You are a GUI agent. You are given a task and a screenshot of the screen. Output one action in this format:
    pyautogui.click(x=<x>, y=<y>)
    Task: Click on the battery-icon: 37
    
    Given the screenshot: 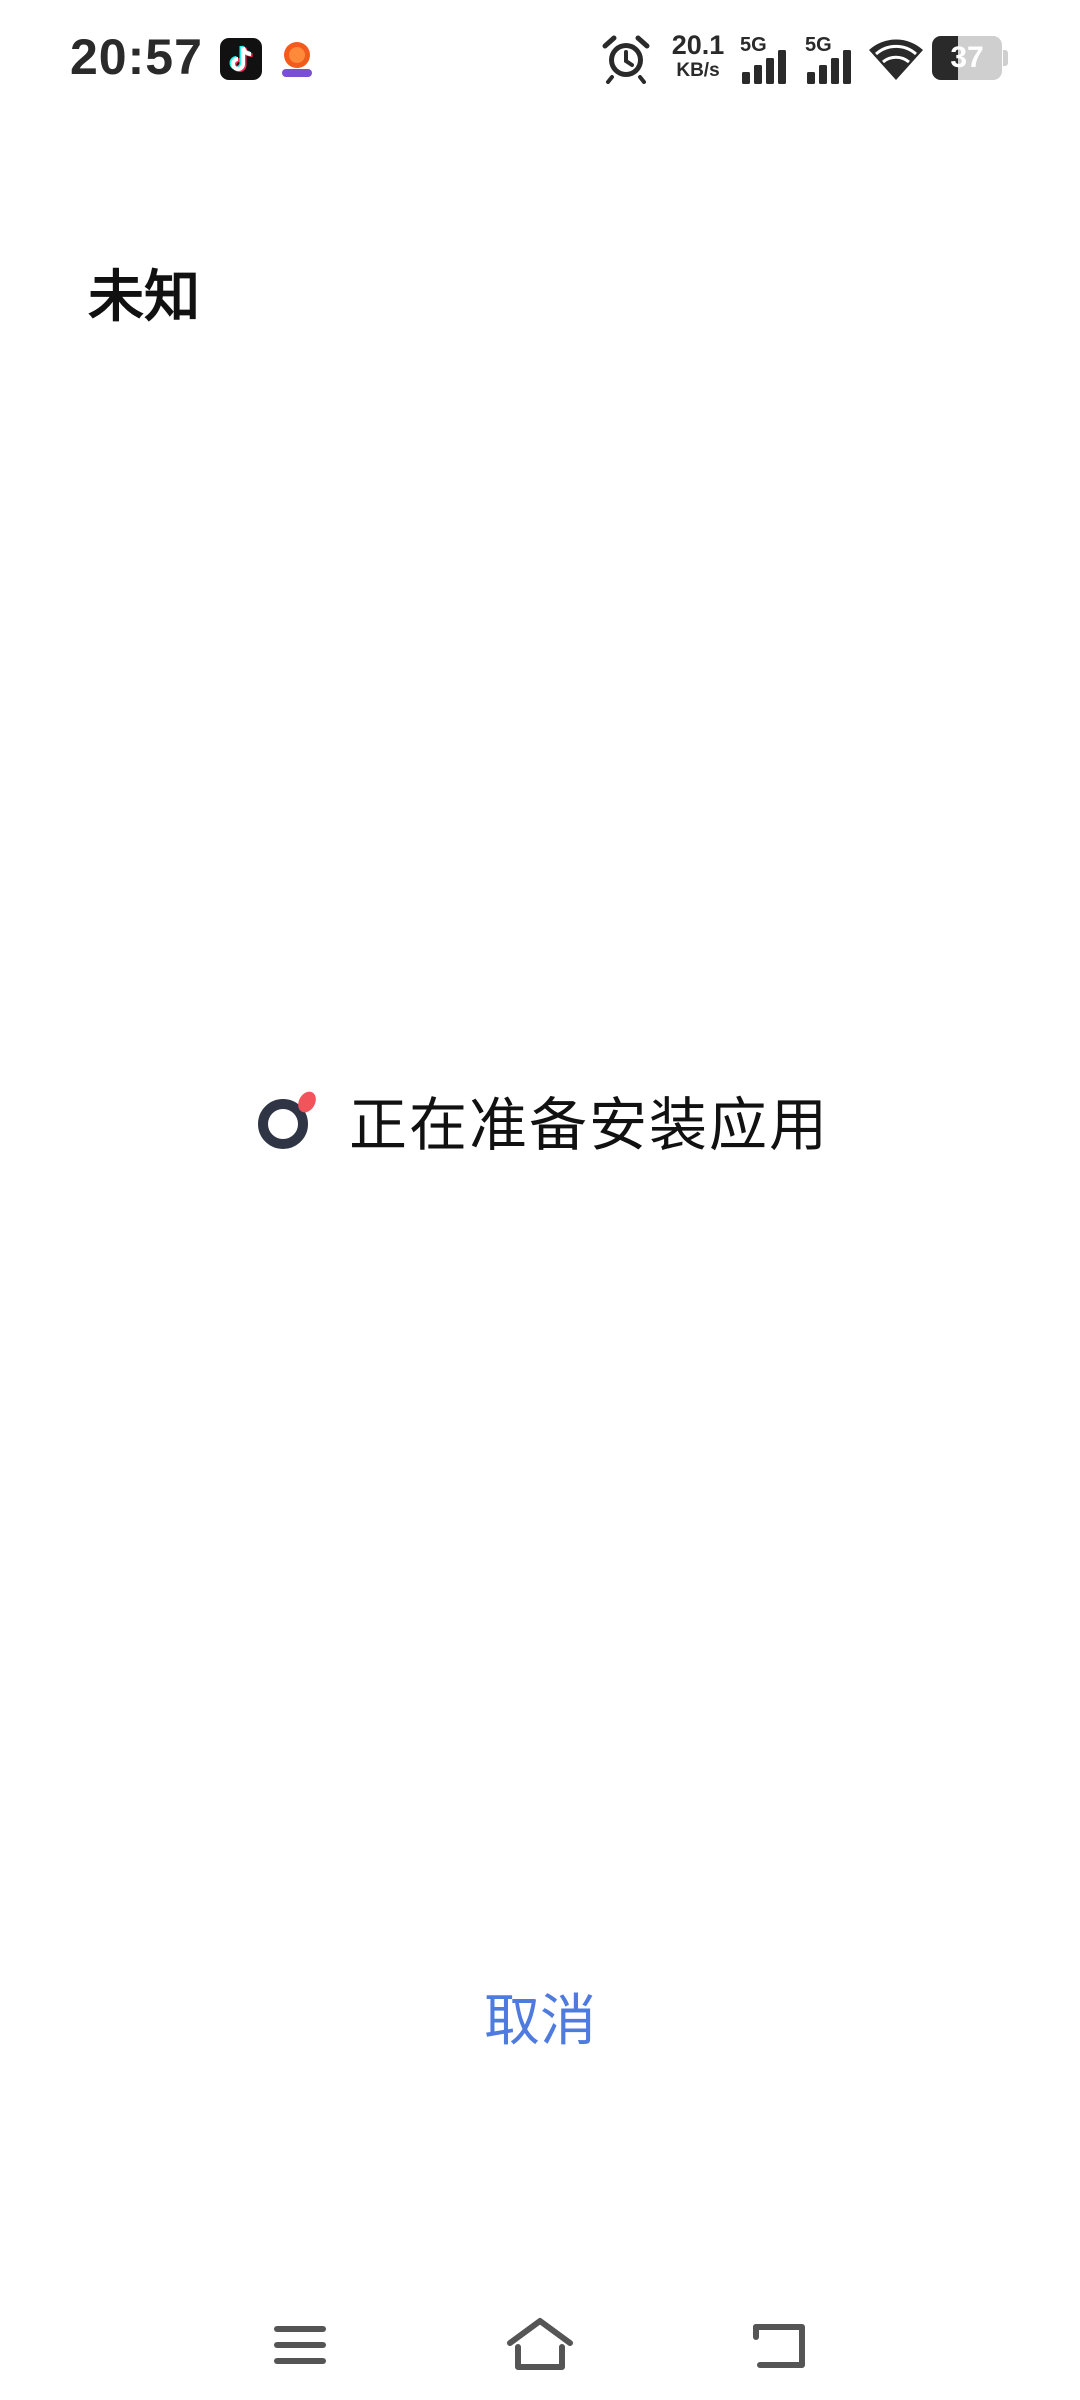 What is the action you would take?
    pyautogui.click(x=970, y=58)
    